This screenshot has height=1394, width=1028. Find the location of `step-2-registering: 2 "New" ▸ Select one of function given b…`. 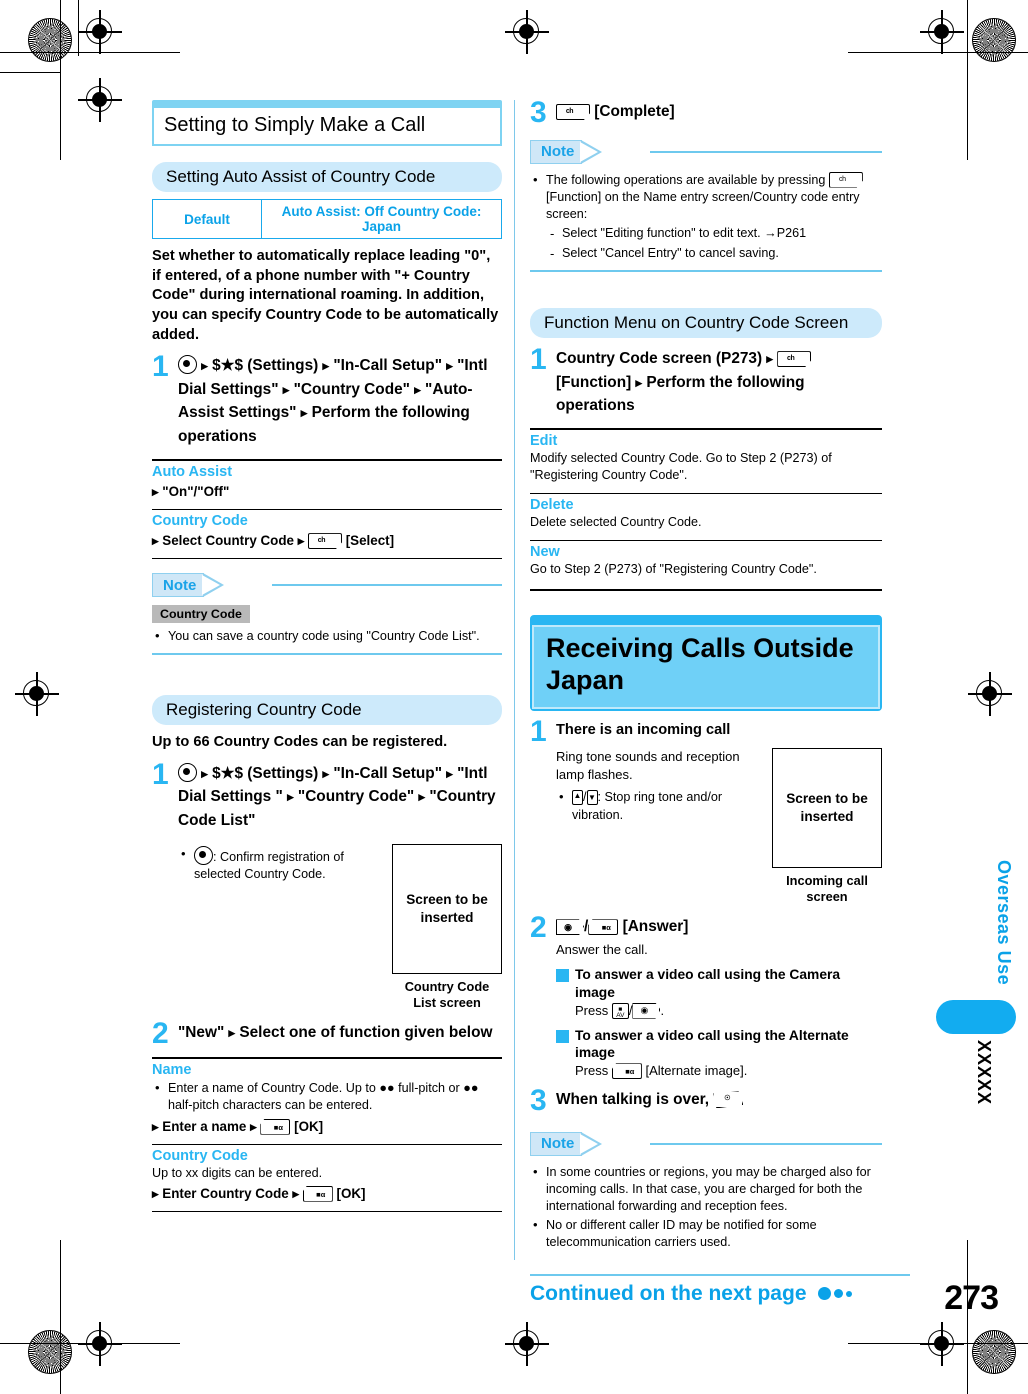

step-2-registering: 2 "New" ▸ Select one of function given b… is located at coordinates (327, 1033).